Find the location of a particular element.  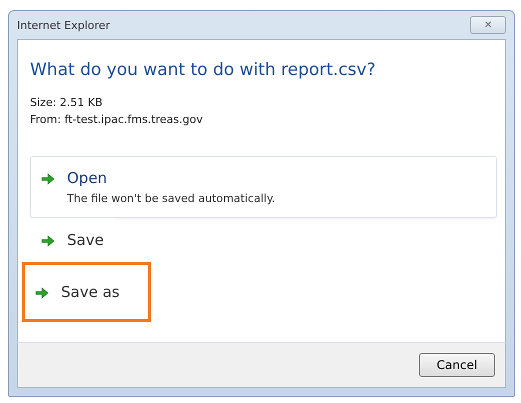

option-button: Save as is located at coordinates (86, 292).